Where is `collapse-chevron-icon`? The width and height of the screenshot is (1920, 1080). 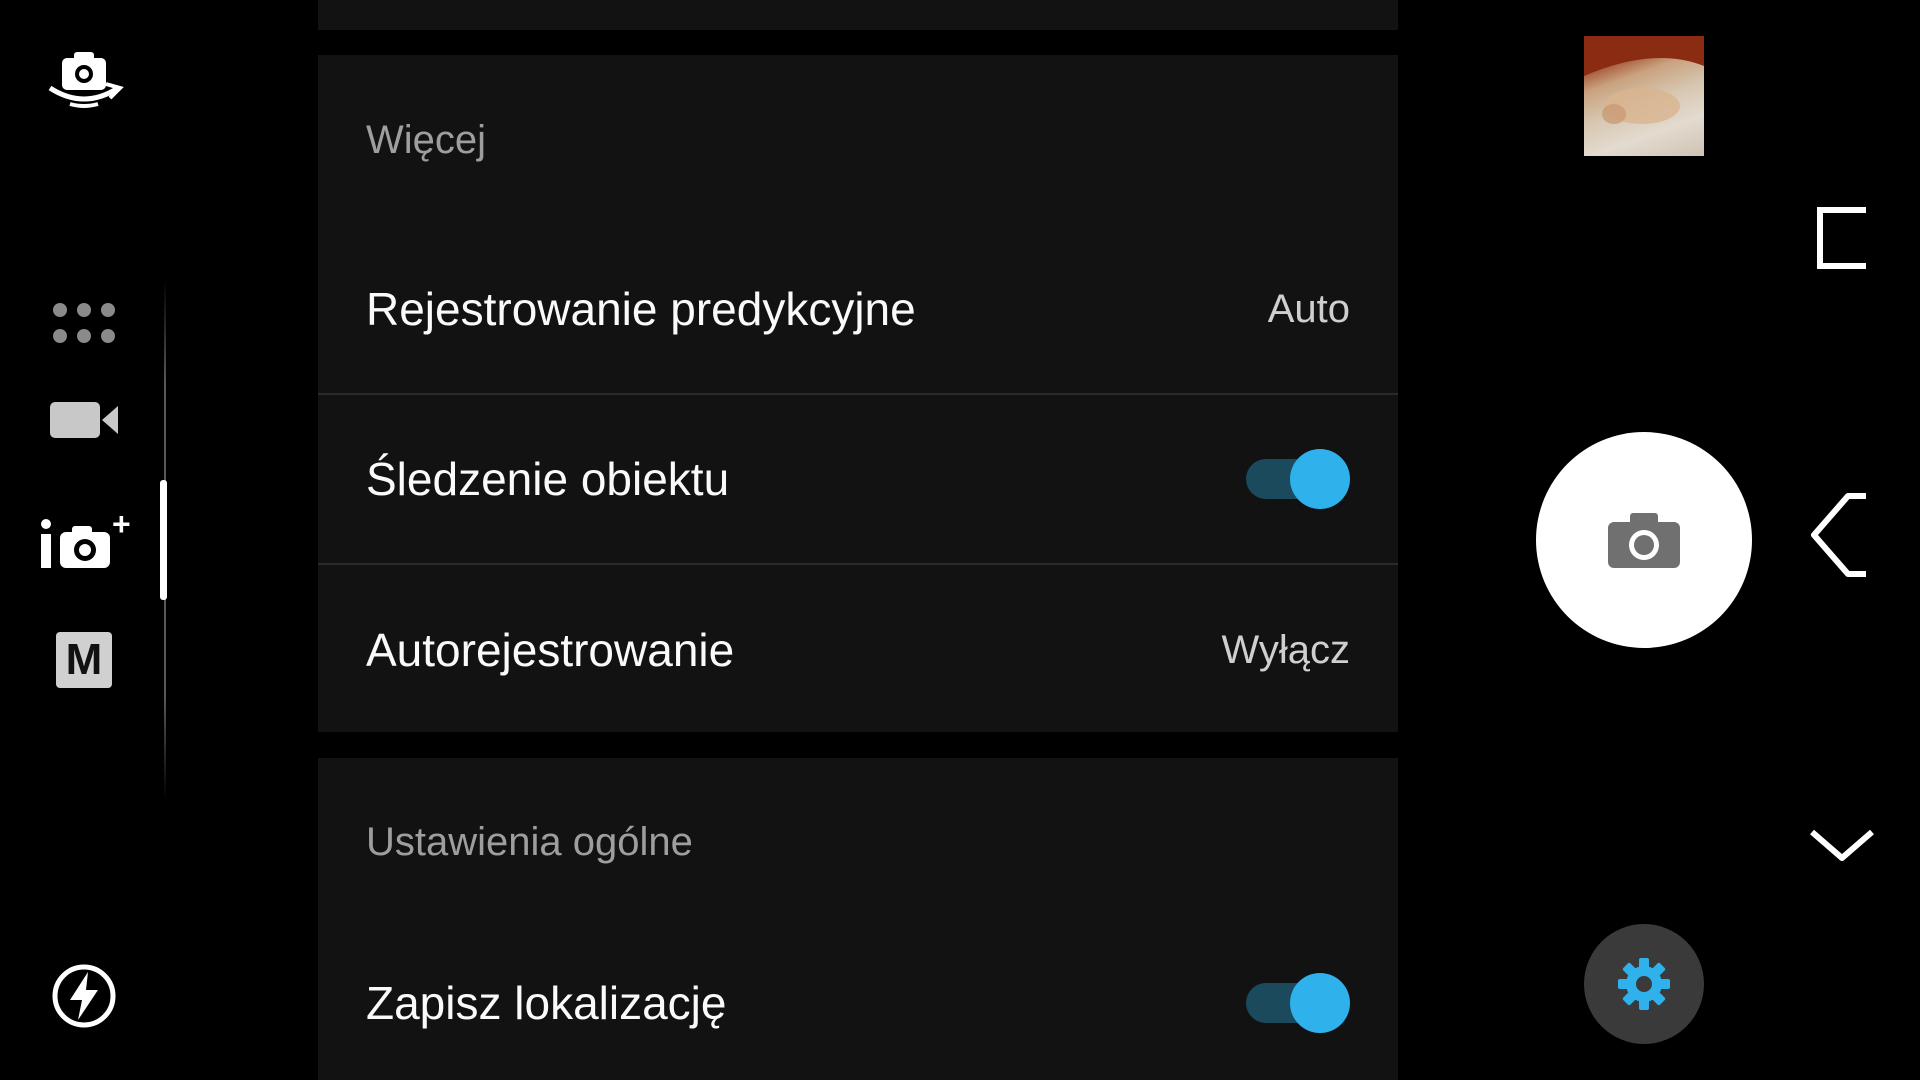
collapse-chevron-icon is located at coordinates (1842, 845).